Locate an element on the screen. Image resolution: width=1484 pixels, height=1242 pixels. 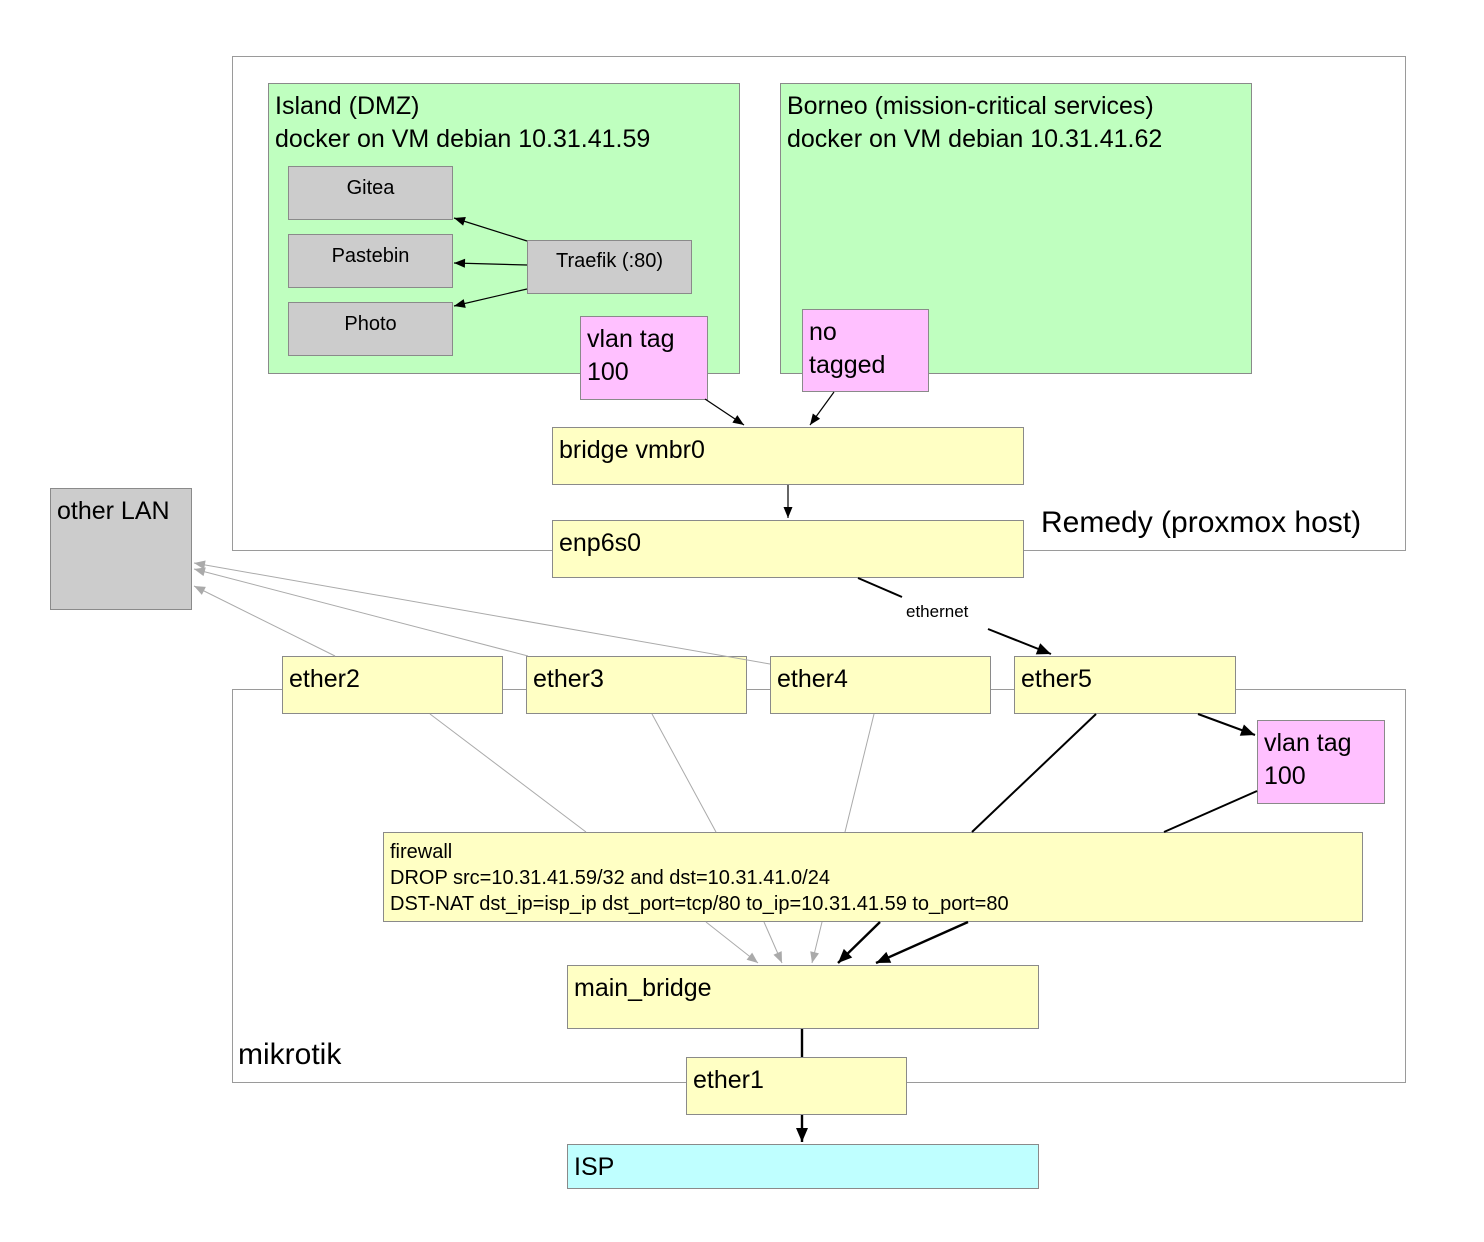
traefik-to-gitea-arrowhead is located at coordinates (460, 221).